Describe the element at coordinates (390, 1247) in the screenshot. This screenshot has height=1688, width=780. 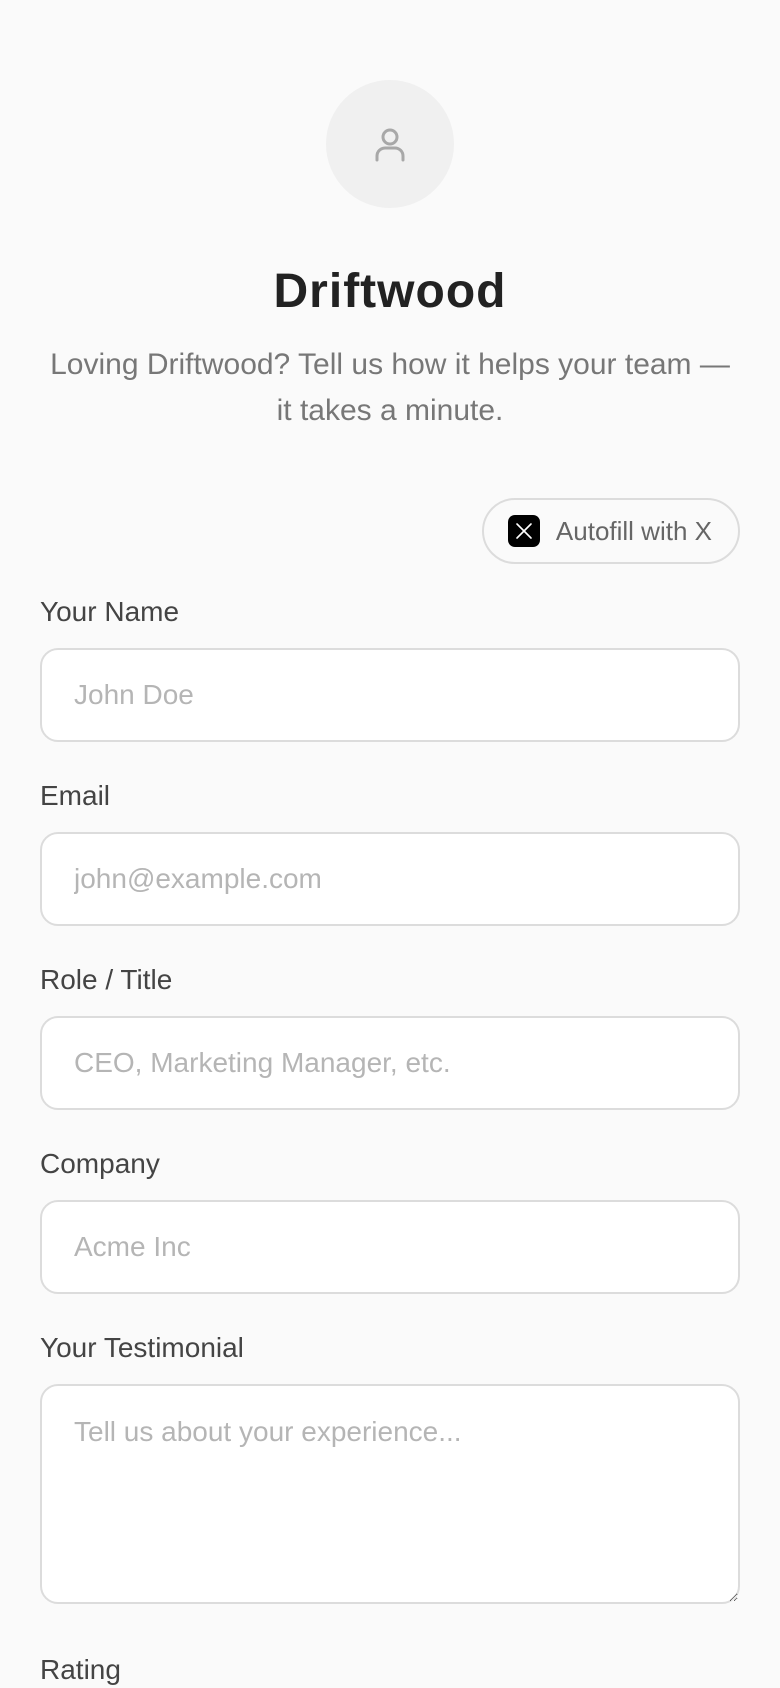
I see `company-field` at that location.